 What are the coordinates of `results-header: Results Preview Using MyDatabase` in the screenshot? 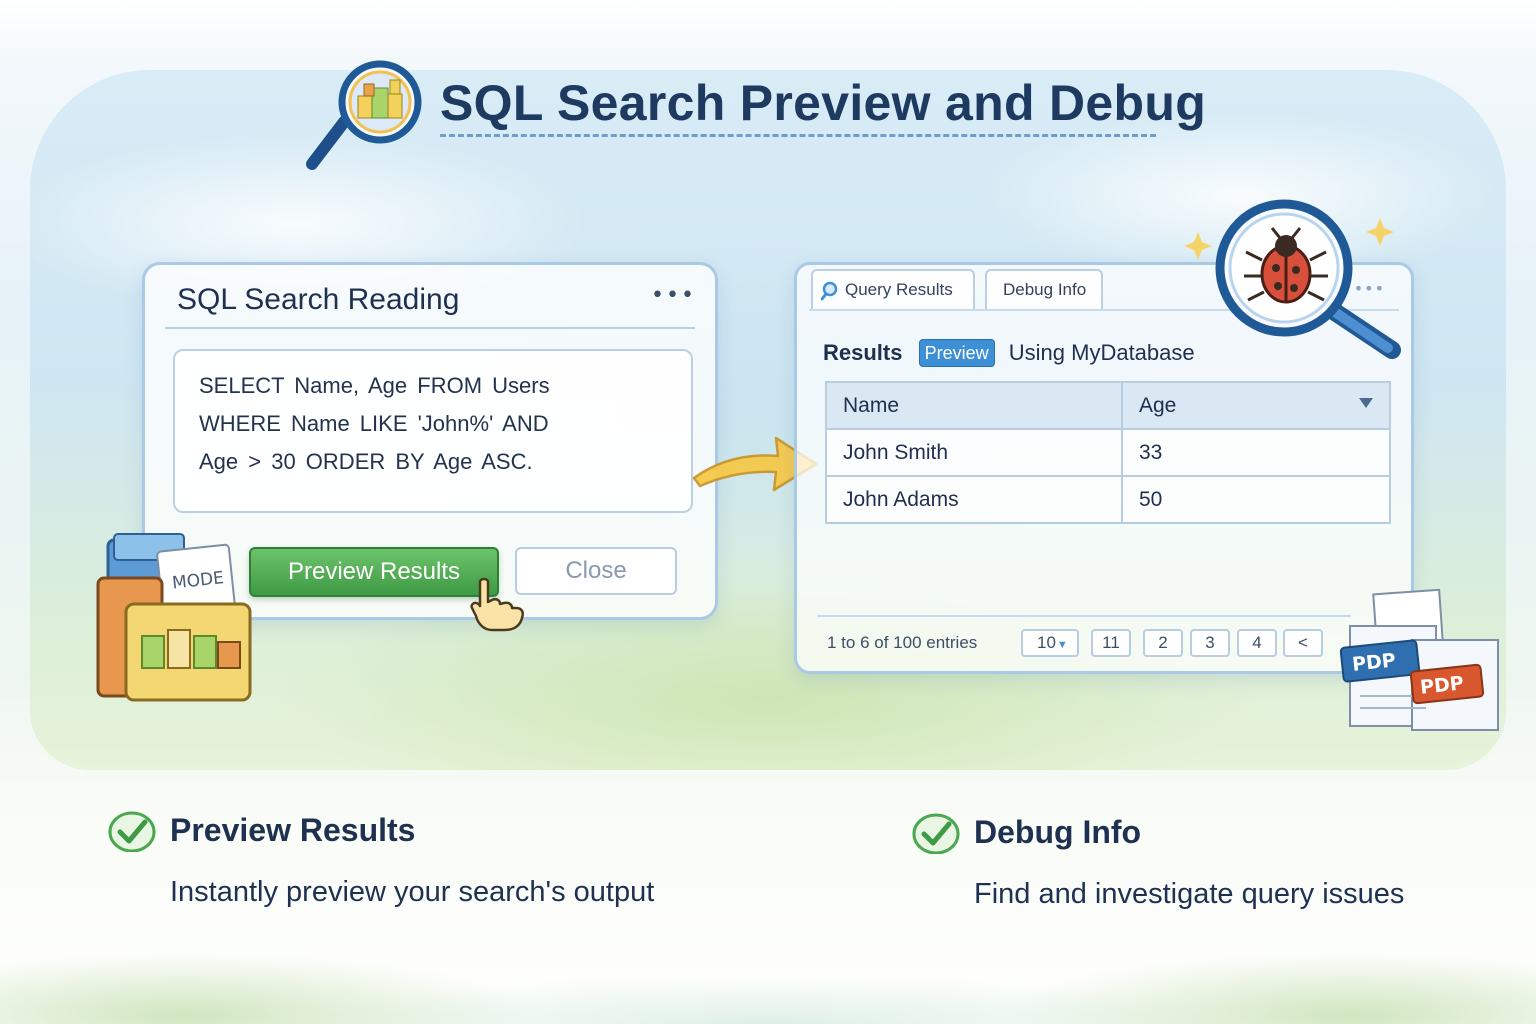 It's located at (1009, 353).